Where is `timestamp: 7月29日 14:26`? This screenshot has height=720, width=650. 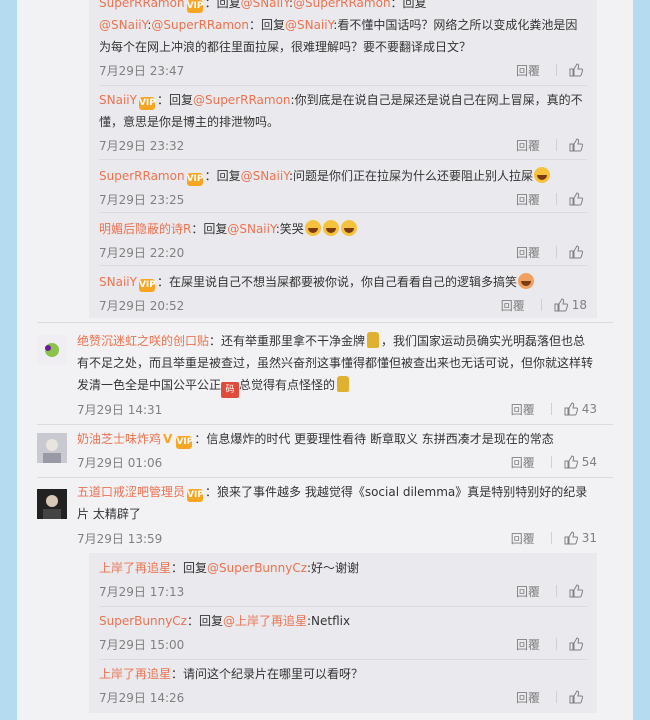
timestamp: 7月29日 14:26 is located at coordinates (142, 697).